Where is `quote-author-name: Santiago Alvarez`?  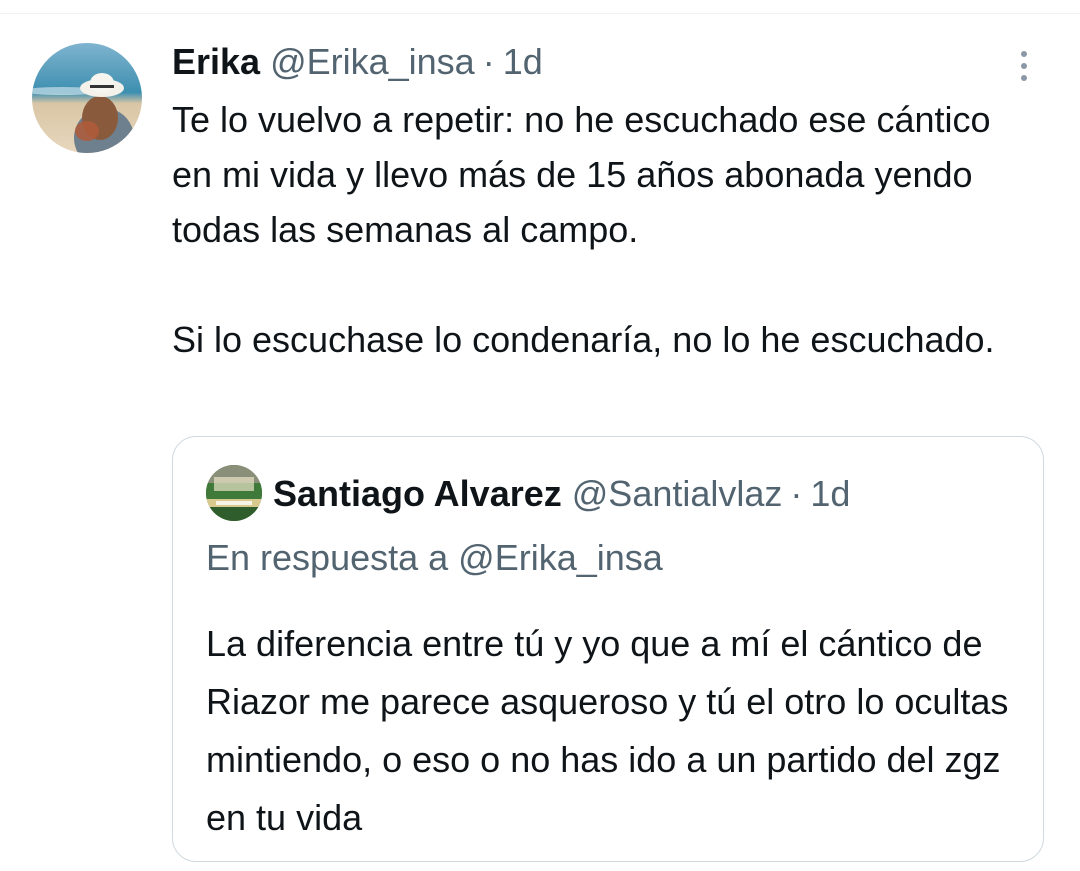 quote-author-name: Santiago Alvarez is located at coordinates (417, 494).